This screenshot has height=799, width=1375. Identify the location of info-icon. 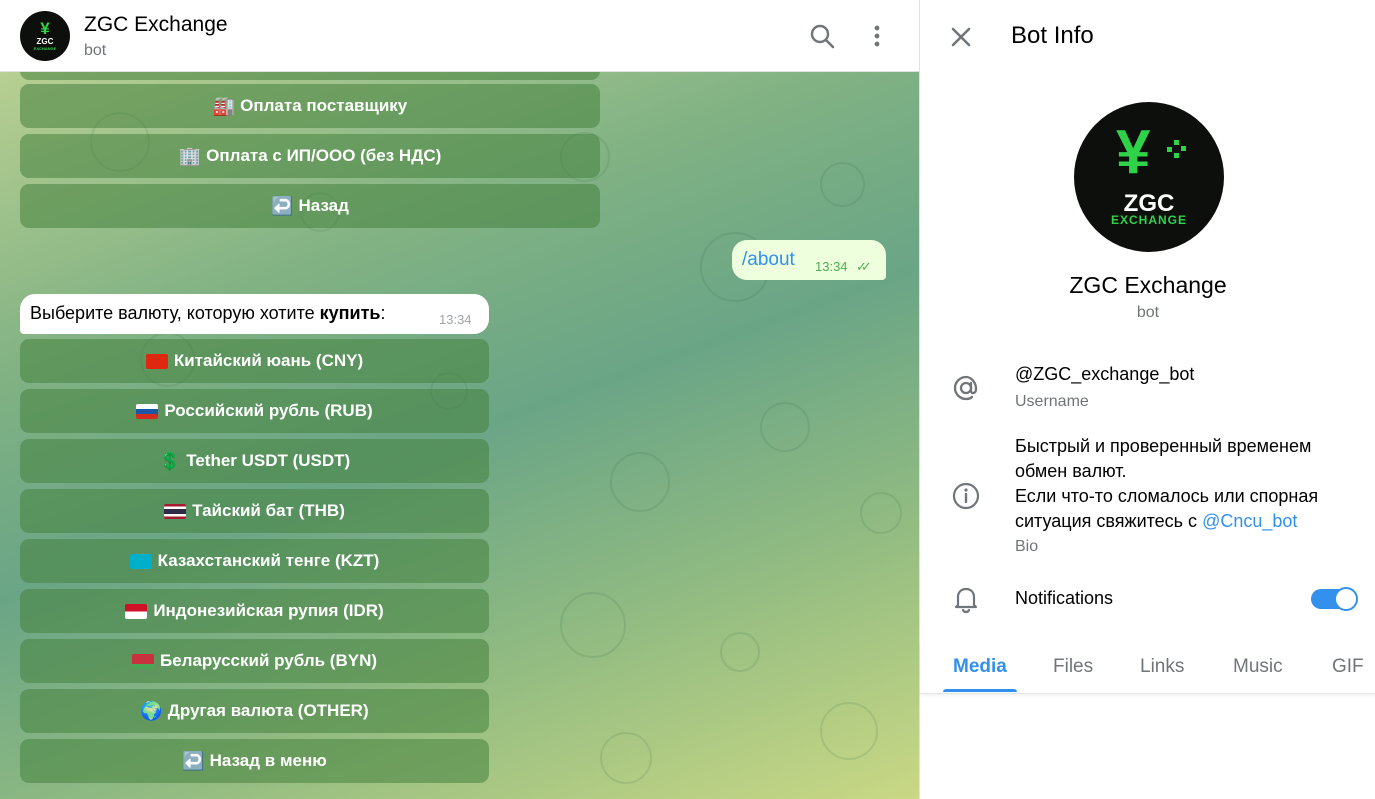
(966, 496).